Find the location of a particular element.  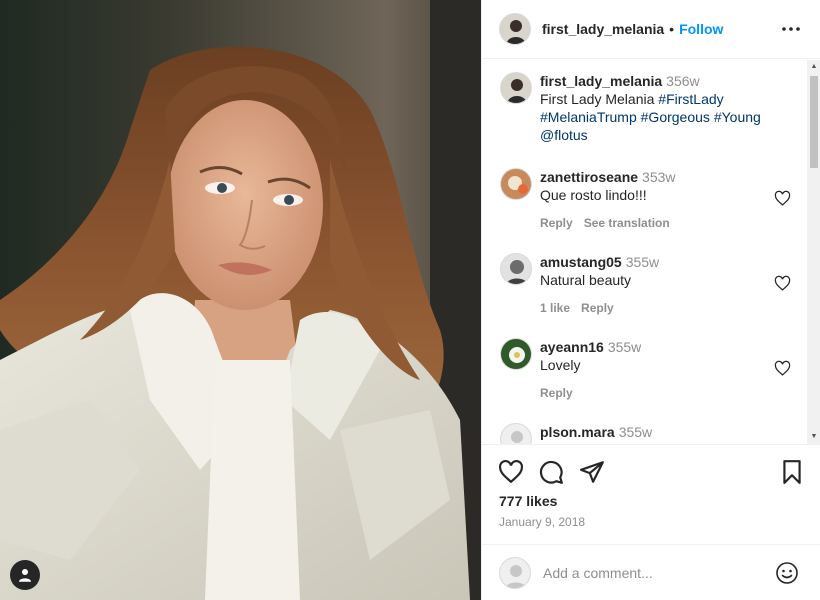

hashtag: #Gorgeous is located at coordinates (675, 117).